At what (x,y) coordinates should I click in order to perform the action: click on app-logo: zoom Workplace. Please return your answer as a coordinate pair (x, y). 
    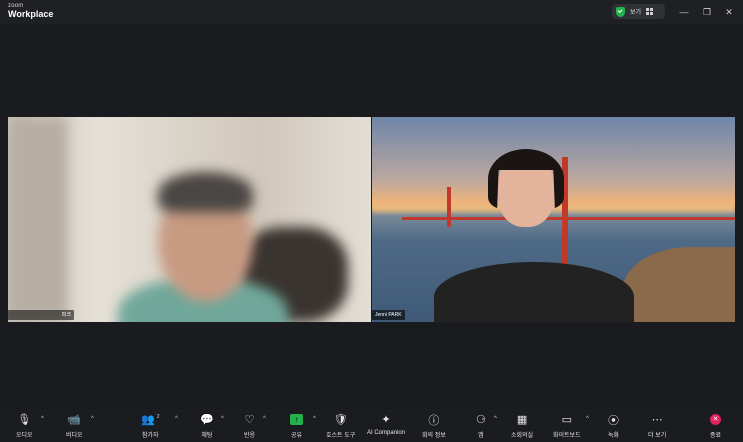
    Looking at the image, I should click on (30, 11).